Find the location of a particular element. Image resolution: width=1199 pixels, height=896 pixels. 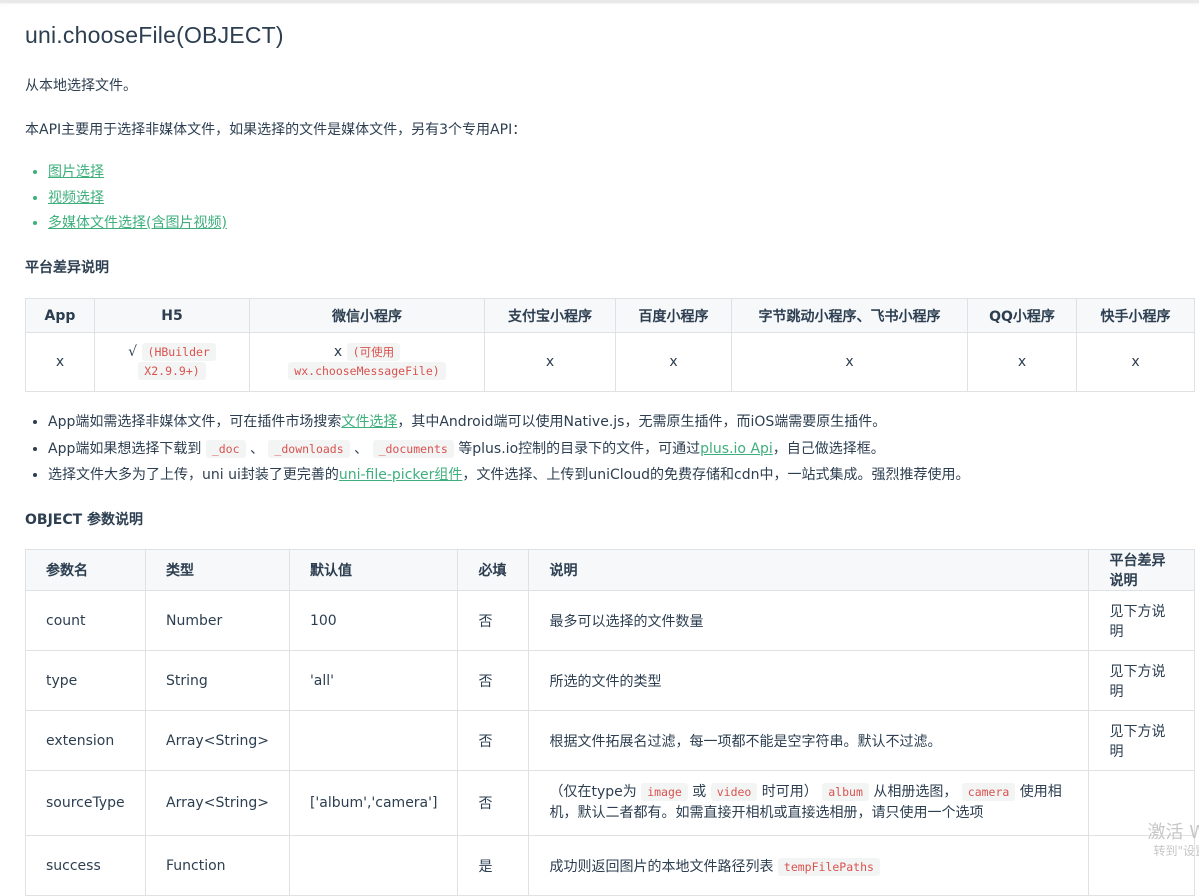

inline-code: video is located at coordinates (734, 792).